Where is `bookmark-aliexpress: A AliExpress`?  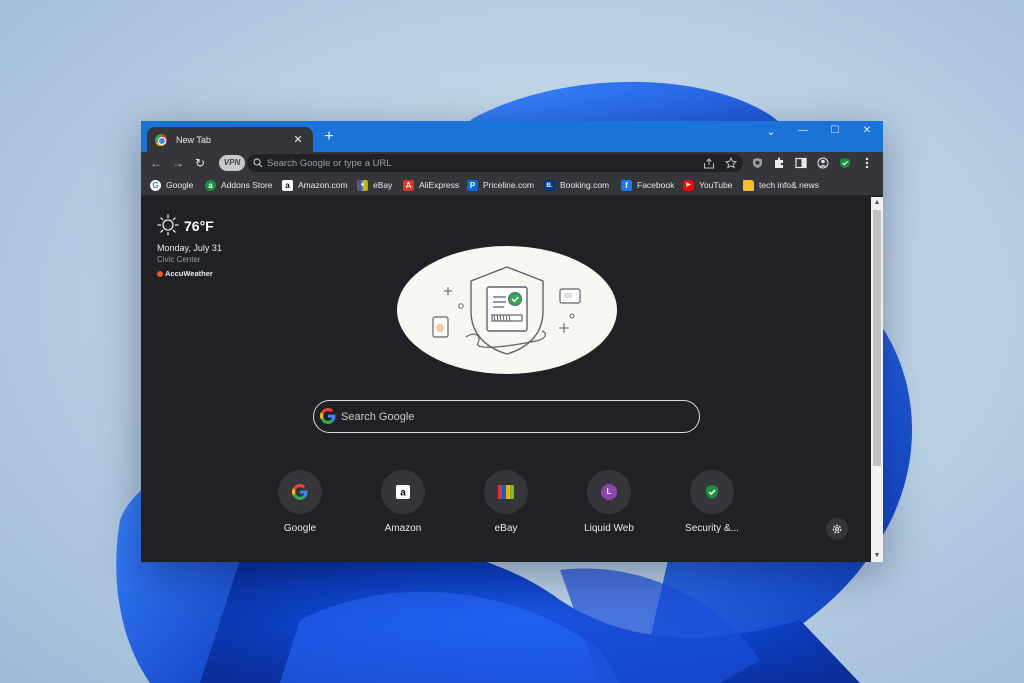 bookmark-aliexpress: A AliExpress is located at coordinates (431, 185).